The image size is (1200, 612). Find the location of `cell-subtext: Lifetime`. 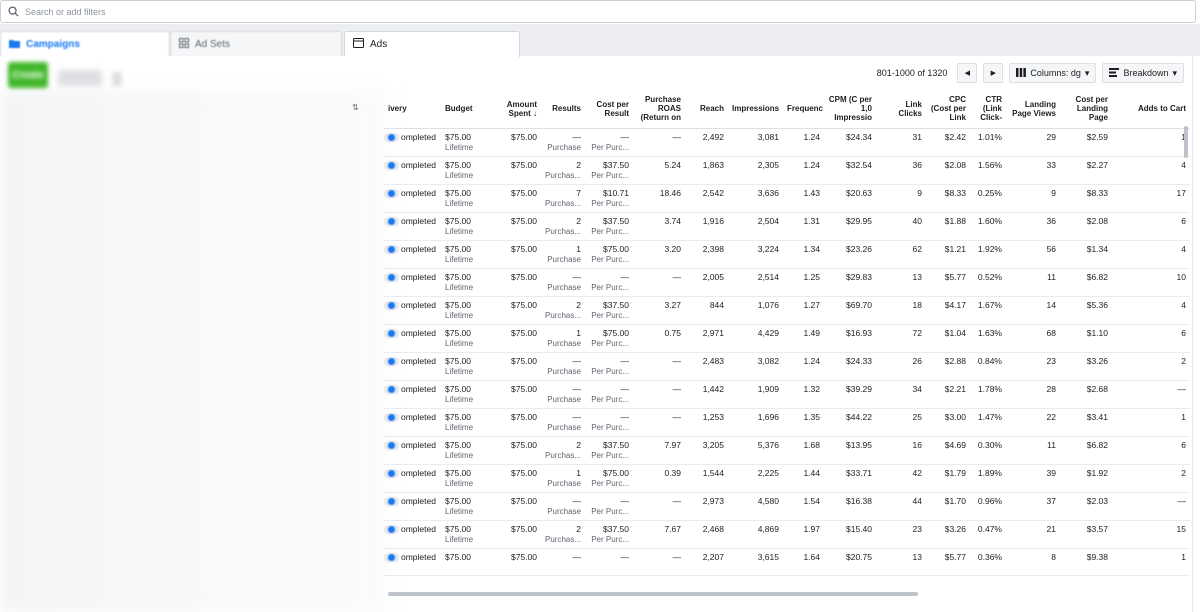

cell-subtext: Lifetime is located at coordinates (459, 287).